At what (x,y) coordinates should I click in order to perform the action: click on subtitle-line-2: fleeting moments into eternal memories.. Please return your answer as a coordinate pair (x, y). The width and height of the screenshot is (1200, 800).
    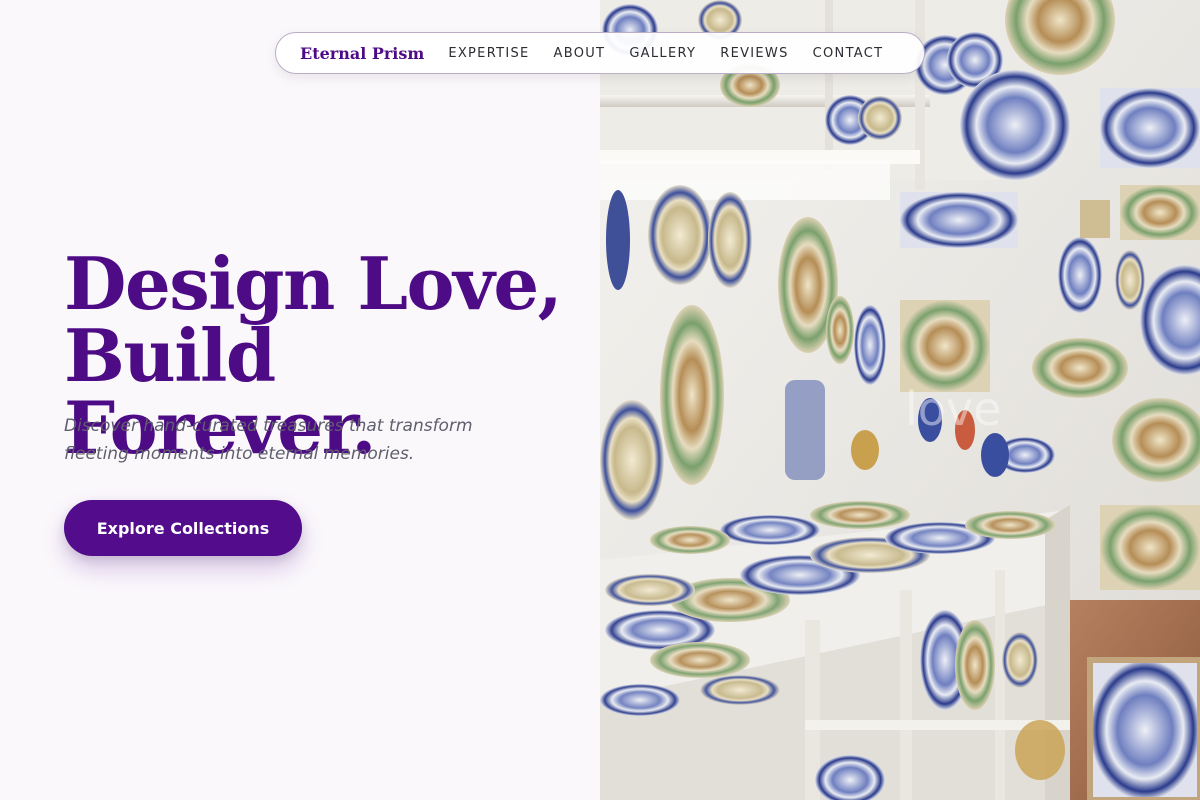
    Looking at the image, I should click on (239, 454).